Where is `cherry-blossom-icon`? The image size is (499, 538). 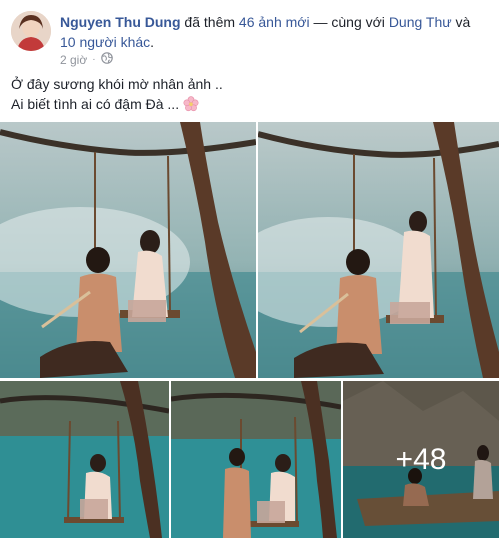
cherry-blossom-icon is located at coordinates (191, 104).